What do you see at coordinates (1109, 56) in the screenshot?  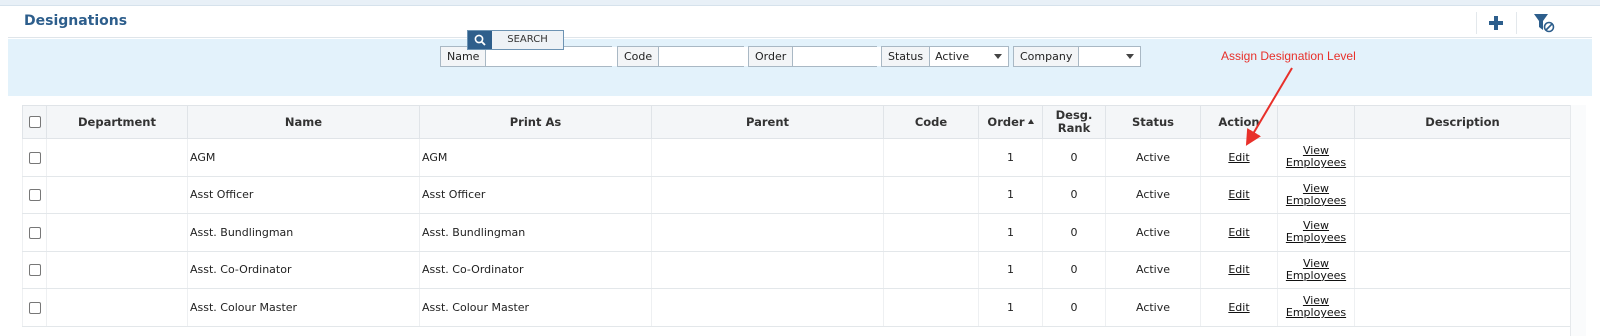 I see `company-select` at bounding box center [1109, 56].